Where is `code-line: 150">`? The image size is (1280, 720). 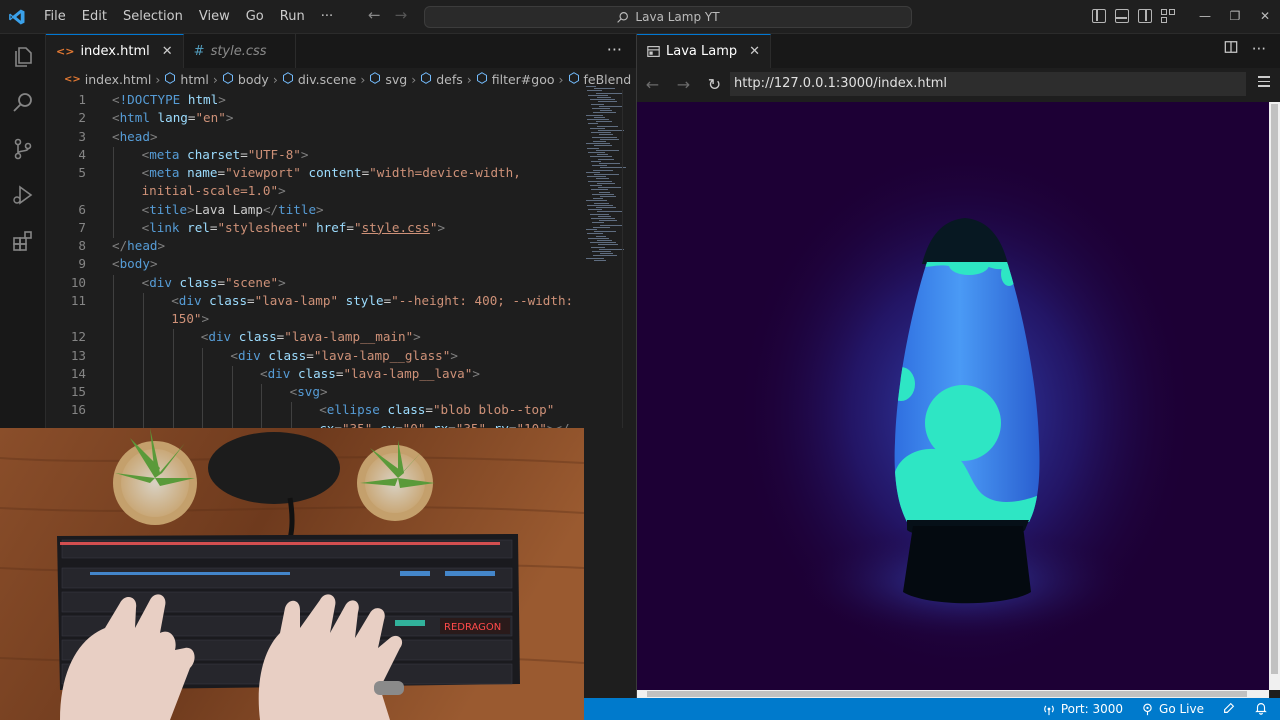
code-line: 150"> is located at coordinates (190, 318).